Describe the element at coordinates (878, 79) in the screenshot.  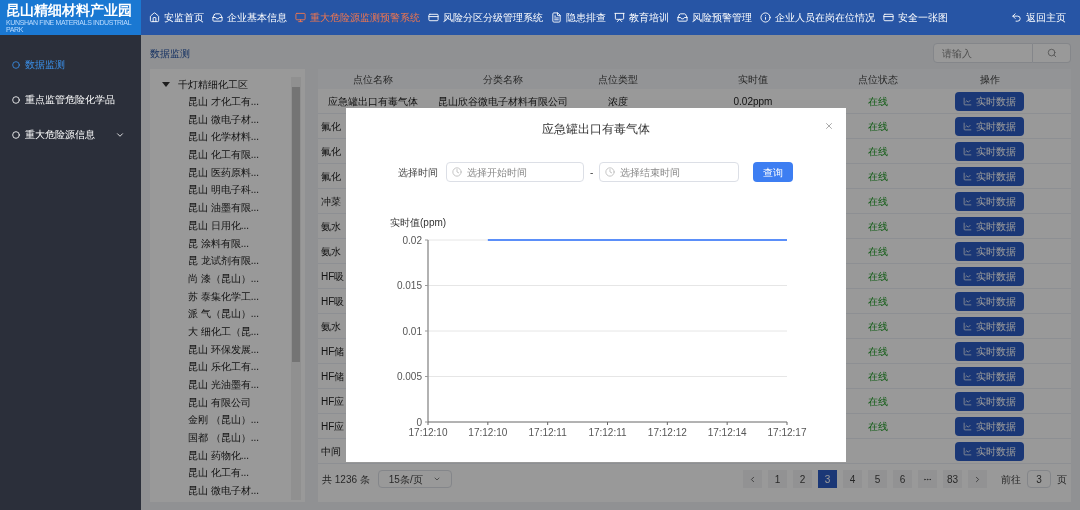
I see `column-header: 点位状态` at that location.